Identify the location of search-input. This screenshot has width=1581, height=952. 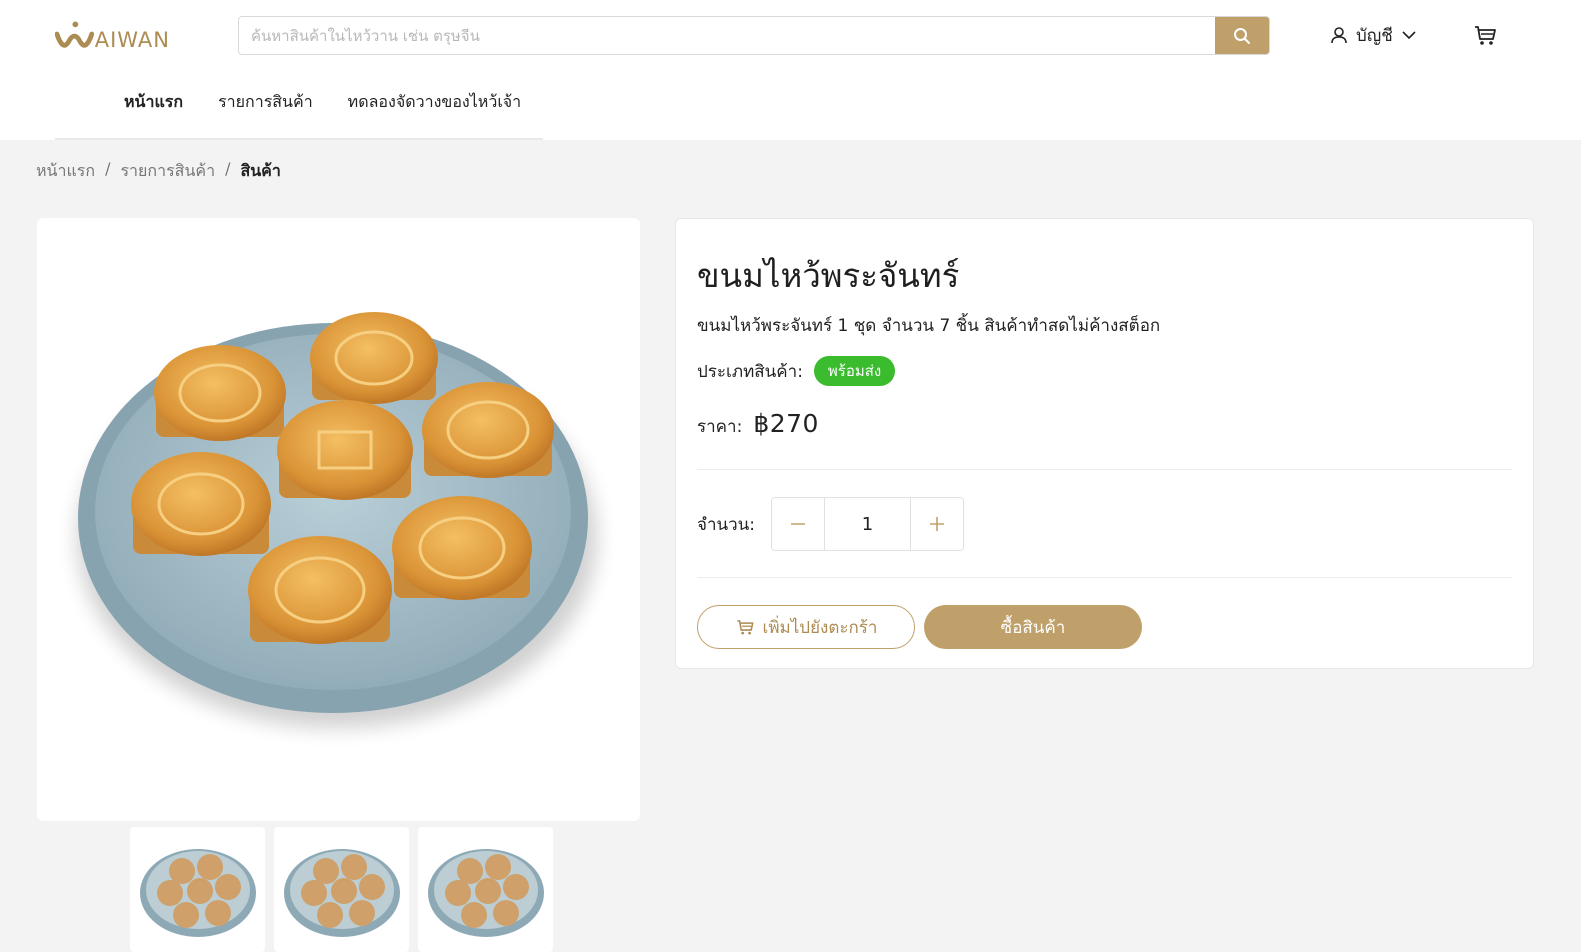
(728, 35).